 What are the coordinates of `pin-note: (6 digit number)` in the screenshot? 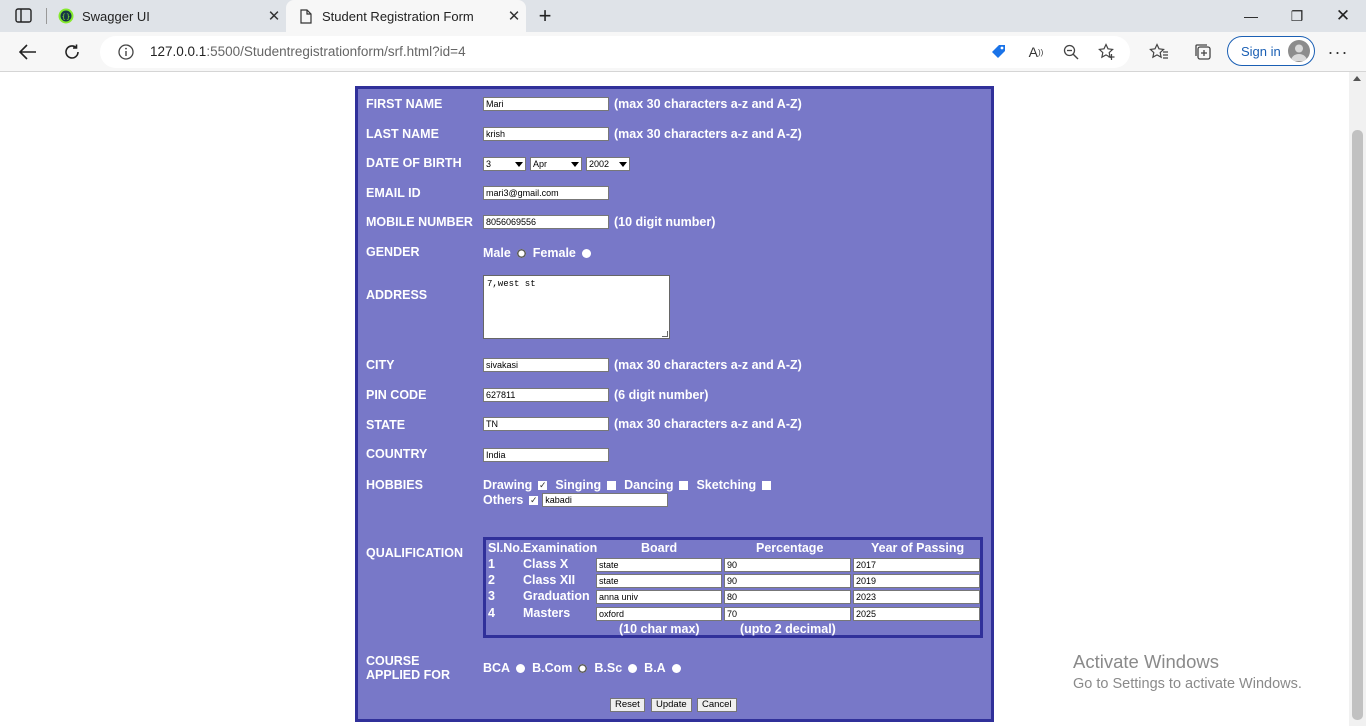 It's located at (661, 395).